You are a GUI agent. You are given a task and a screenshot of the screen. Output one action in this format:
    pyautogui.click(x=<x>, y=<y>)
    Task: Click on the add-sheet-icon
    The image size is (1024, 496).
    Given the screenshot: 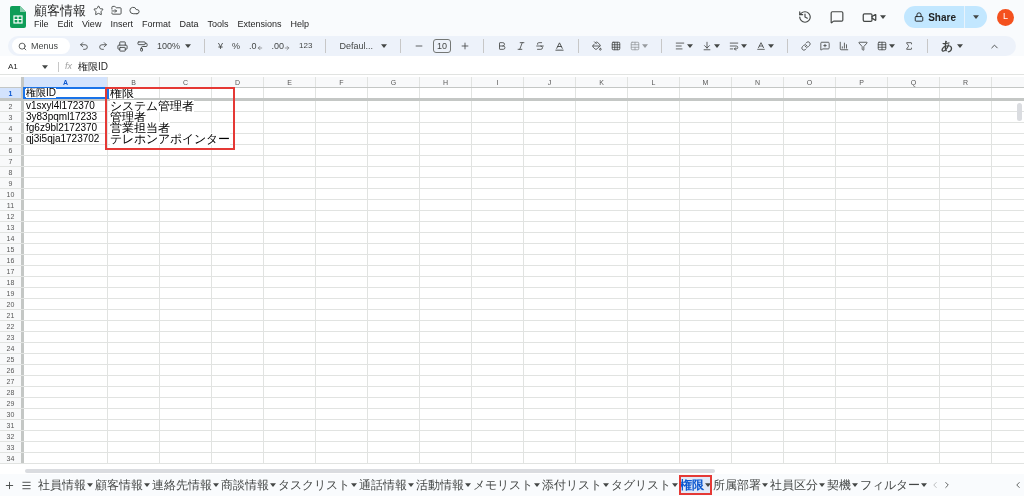 What is the action you would take?
    pyautogui.click(x=9, y=485)
    